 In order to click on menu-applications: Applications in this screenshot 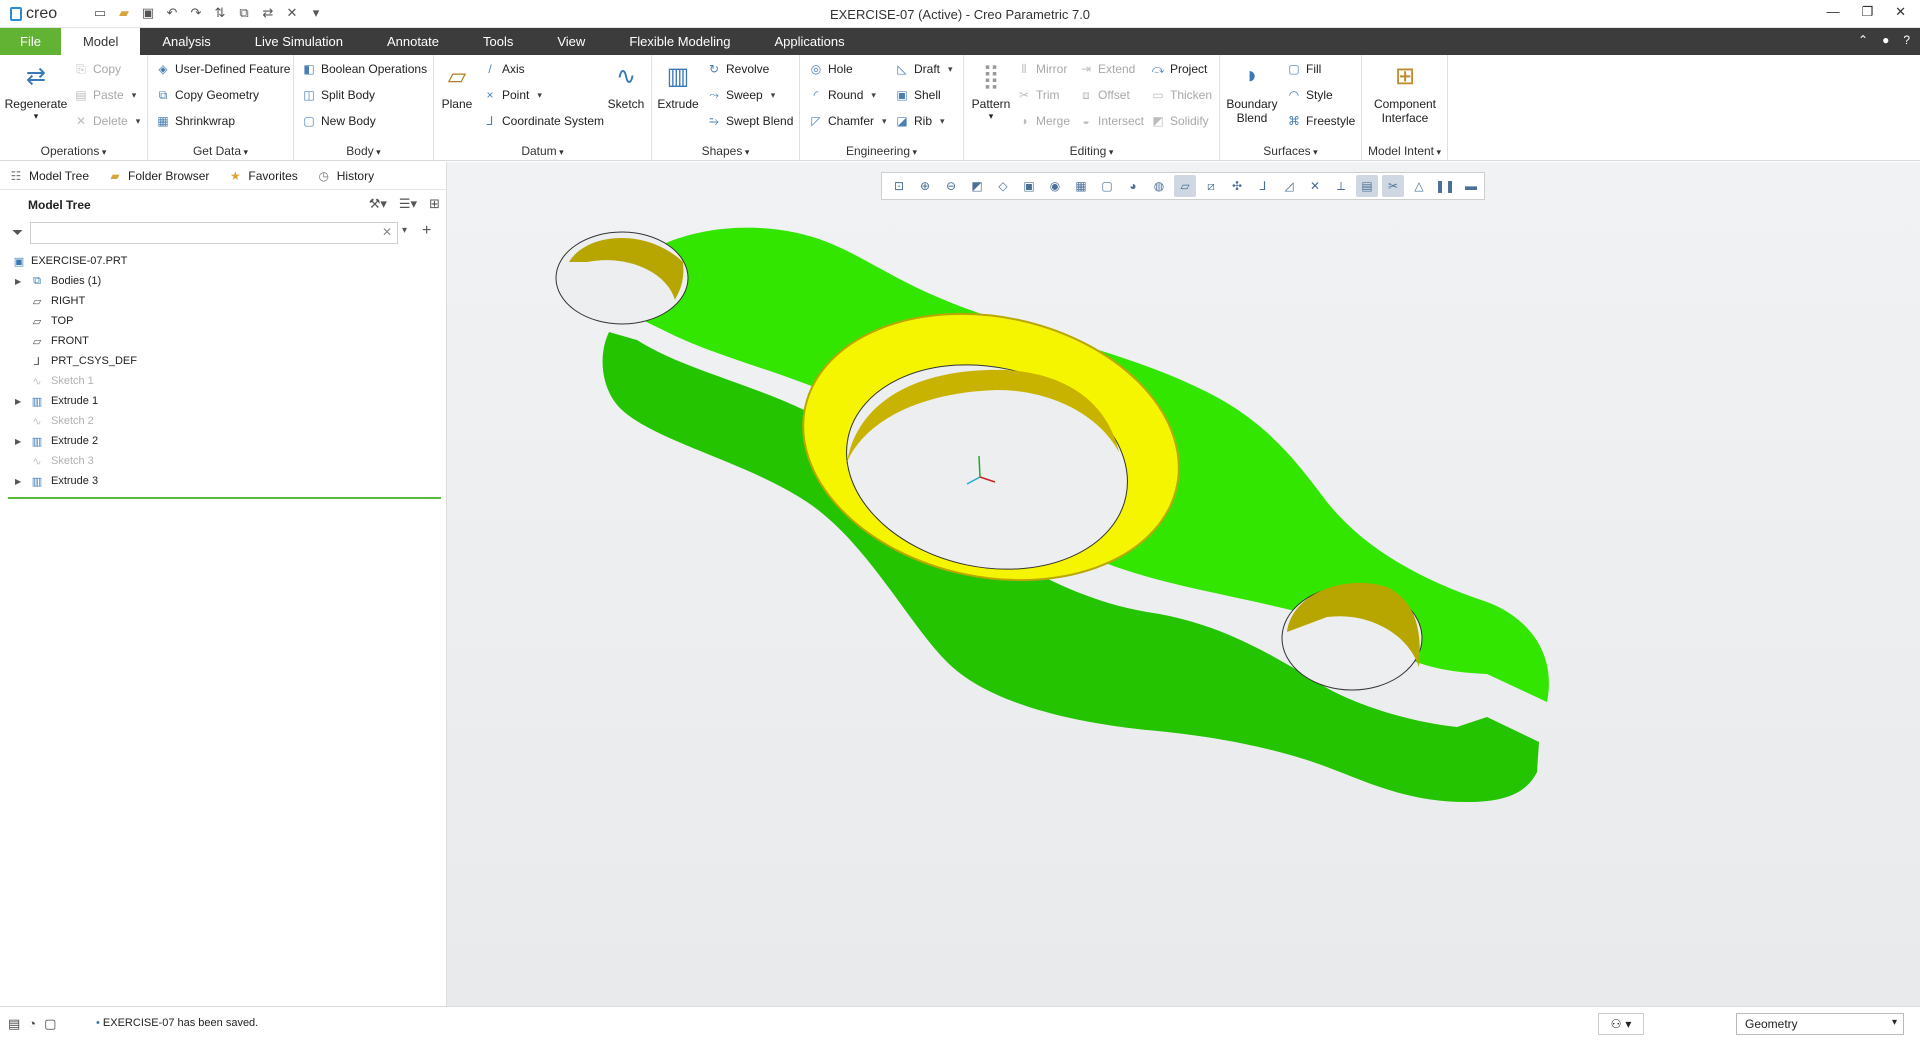, I will do `click(809, 41)`.